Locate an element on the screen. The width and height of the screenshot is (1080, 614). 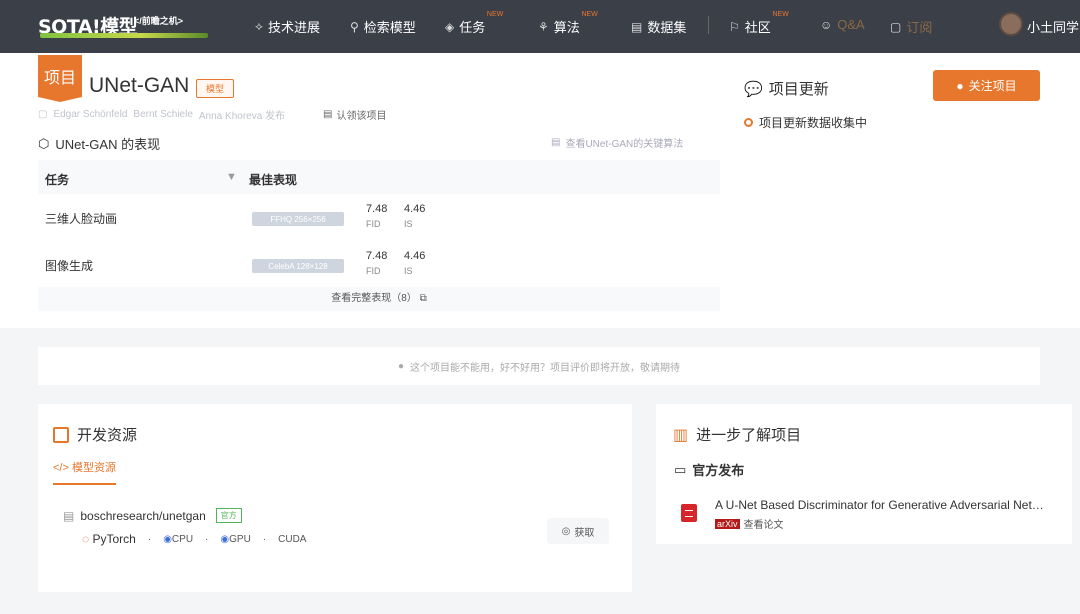
metric: 4.46 IS is located at coordinates (414, 263).